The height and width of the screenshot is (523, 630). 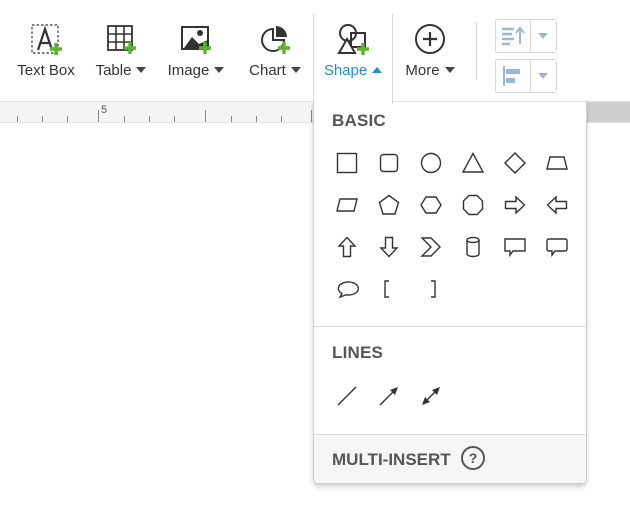 I want to click on callout-oval-icon, so click(x=348, y=290).